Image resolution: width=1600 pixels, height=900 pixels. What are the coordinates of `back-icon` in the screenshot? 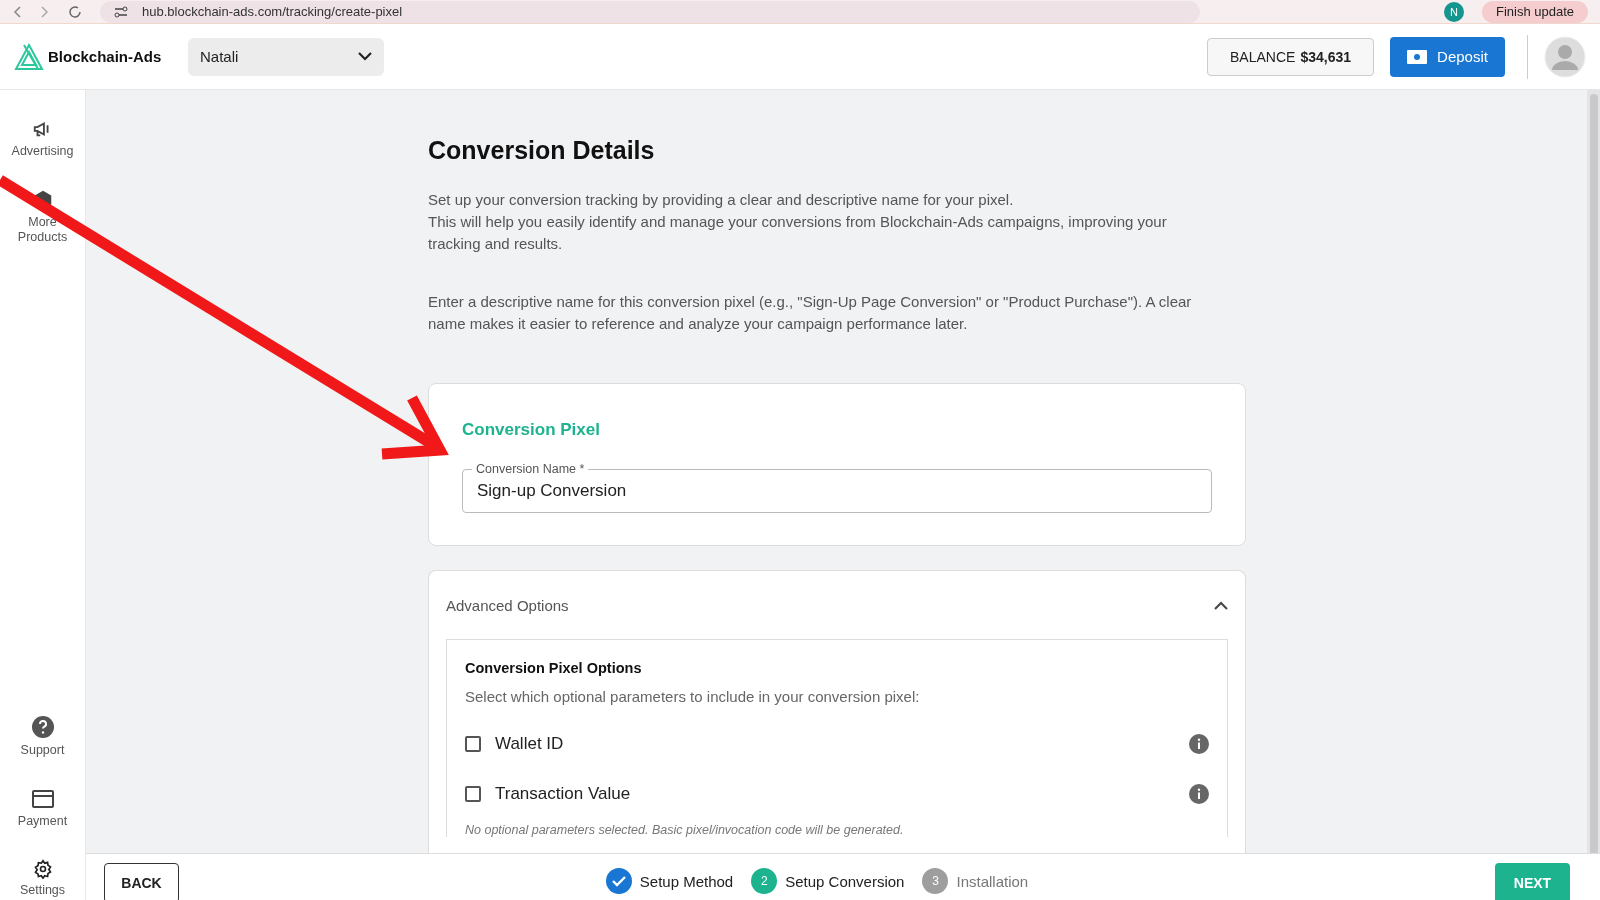 It's located at (17, 11).